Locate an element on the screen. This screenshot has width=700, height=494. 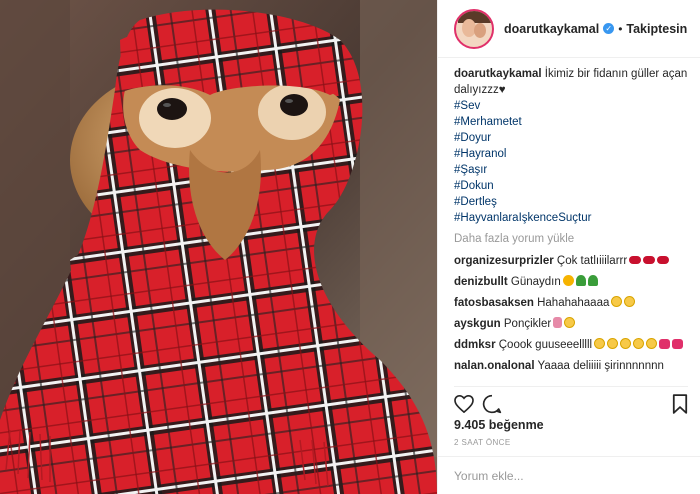
hashtag: #Dokun is located at coordinates (572, 186).